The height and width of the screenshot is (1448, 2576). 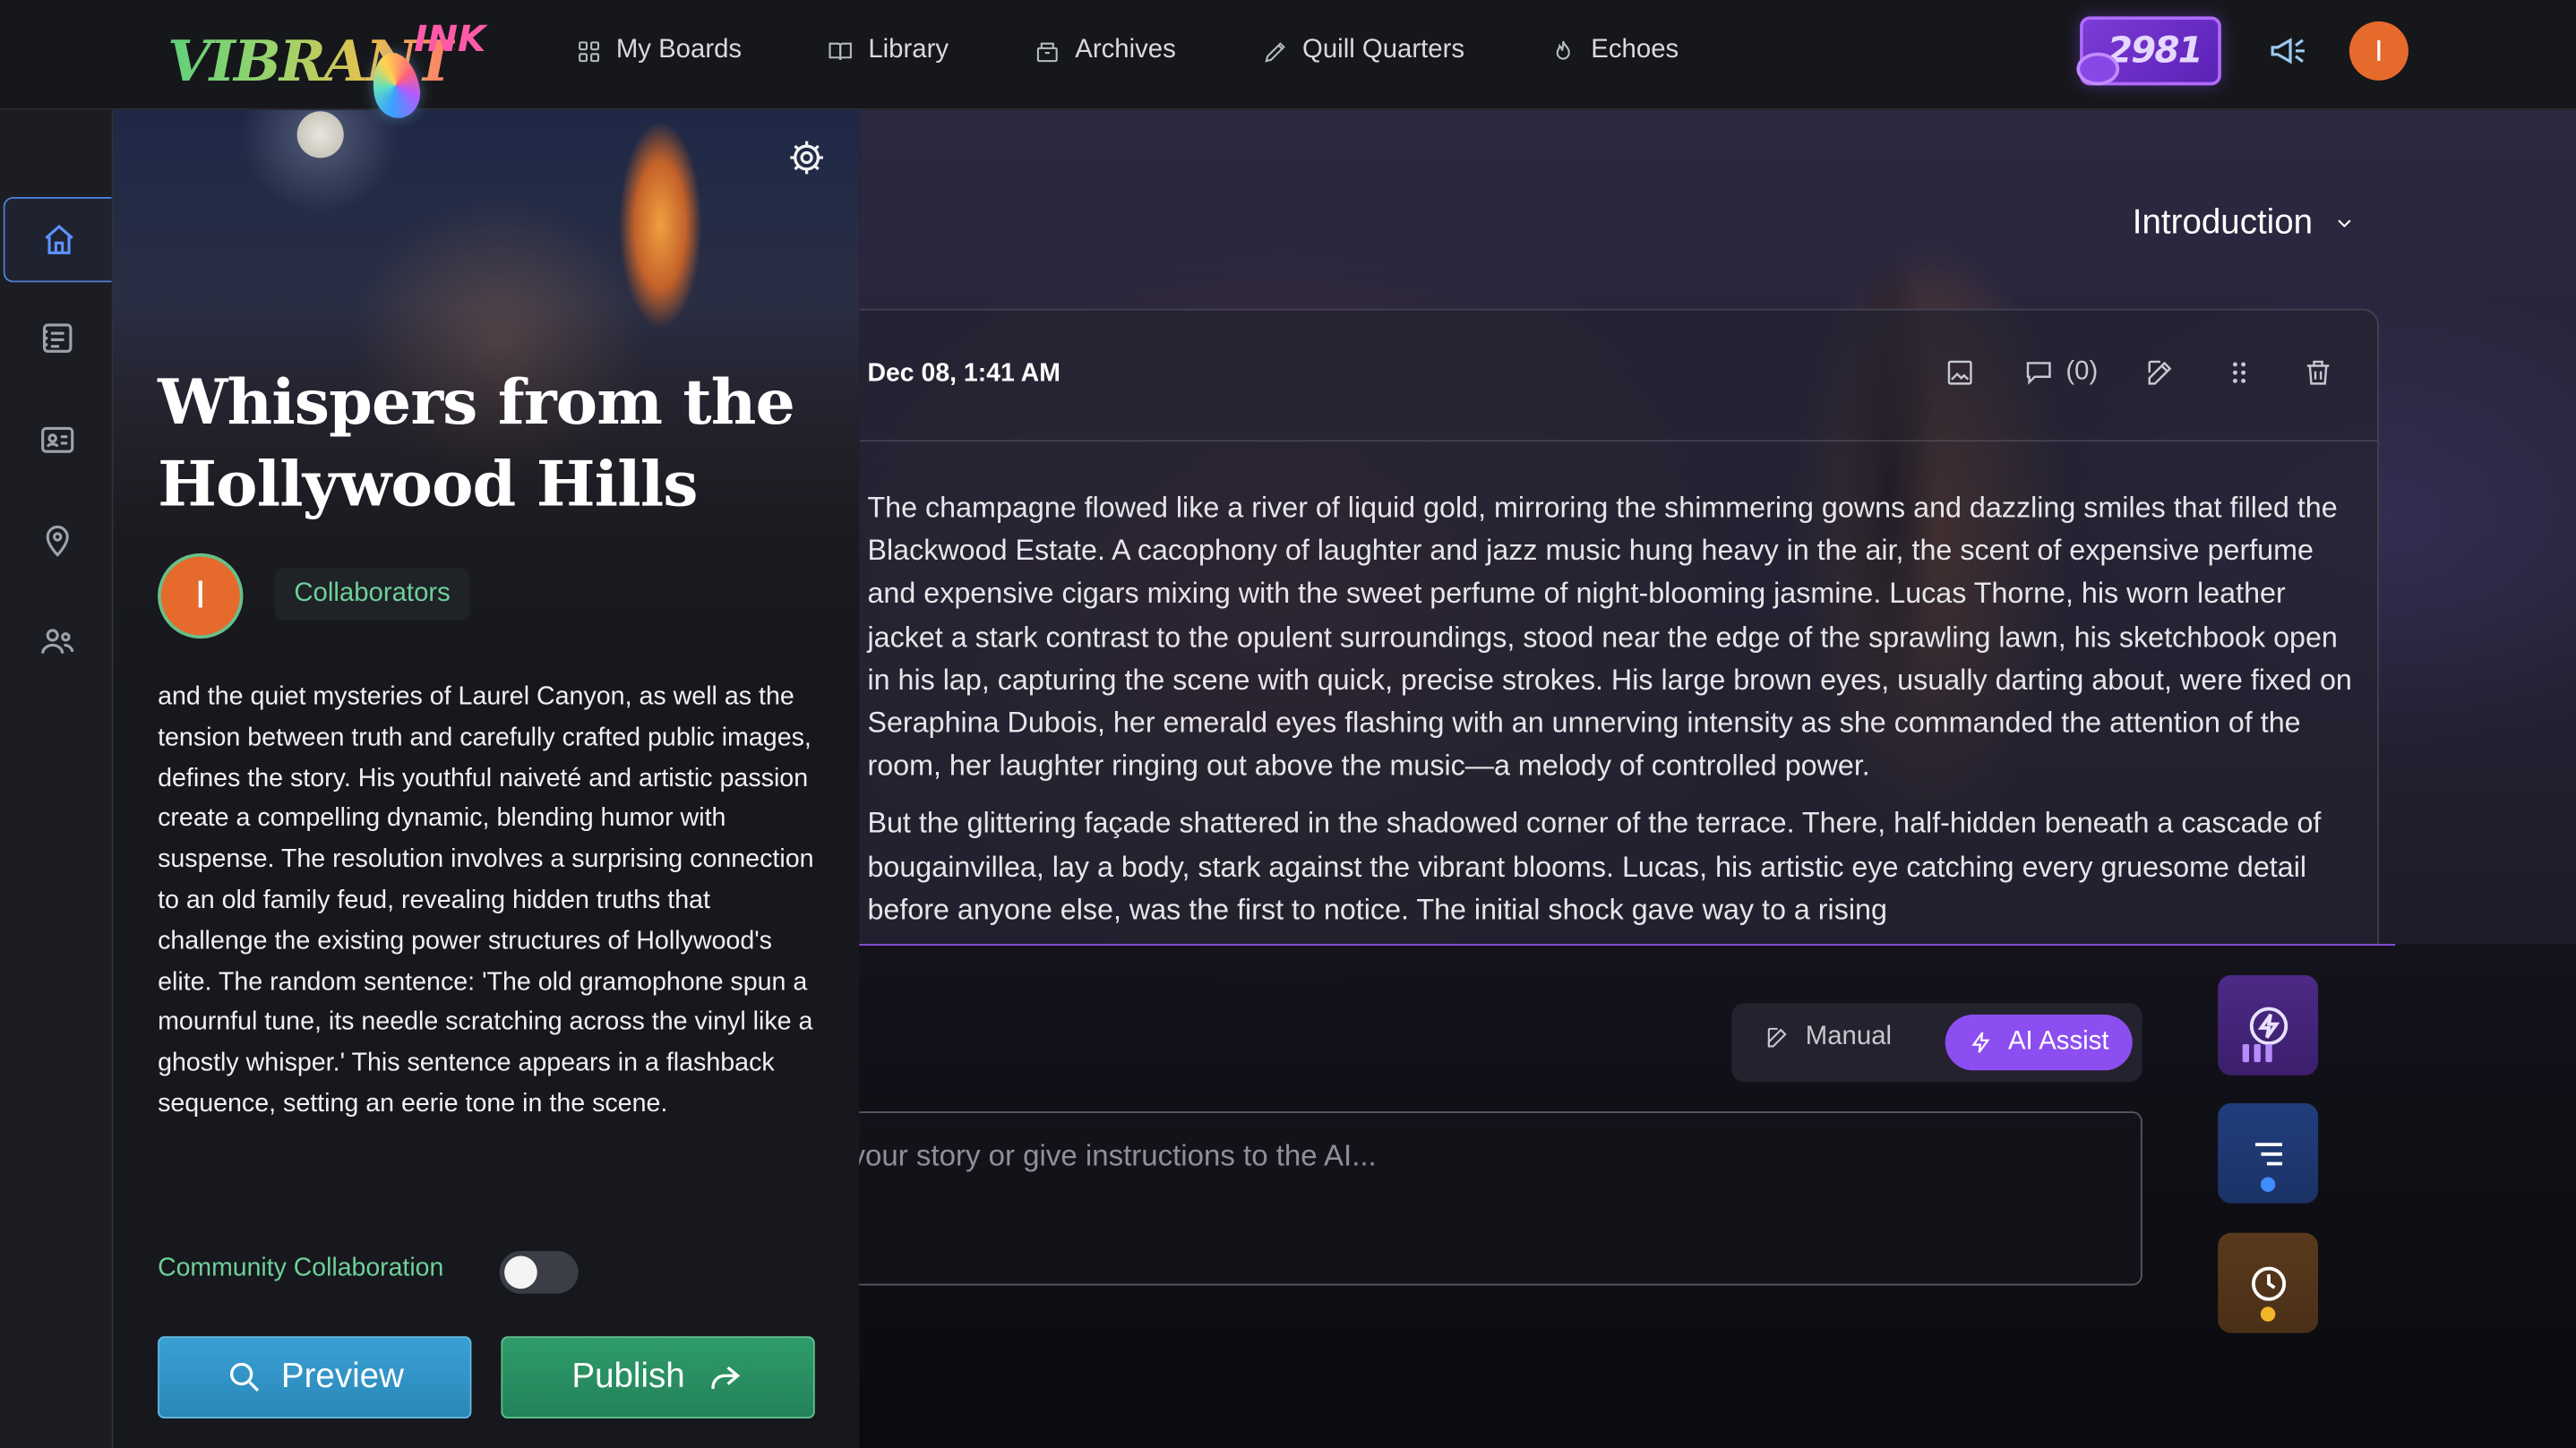 What do you see at coordinates (1274, 51) in the screenshot?
I see `pencil-icon` at bounding box center [1274, 51].